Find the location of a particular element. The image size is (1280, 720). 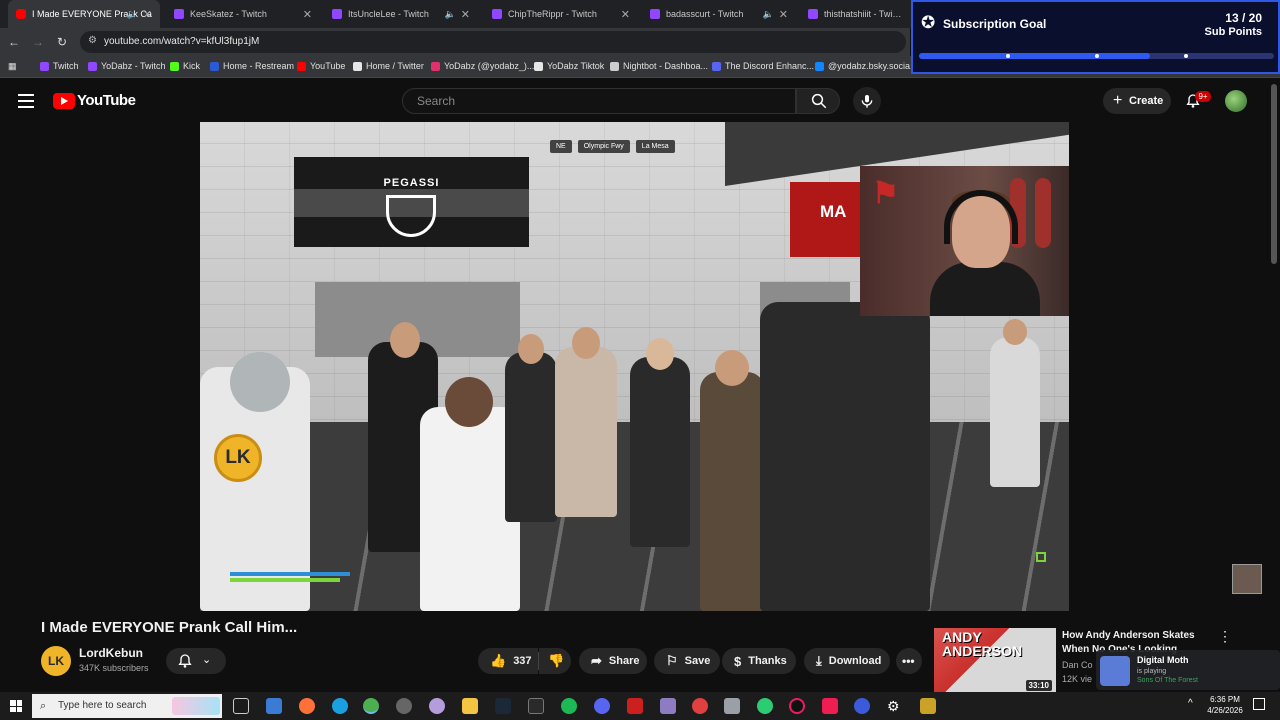

twitch-icon is located at coordinates (179, 14).